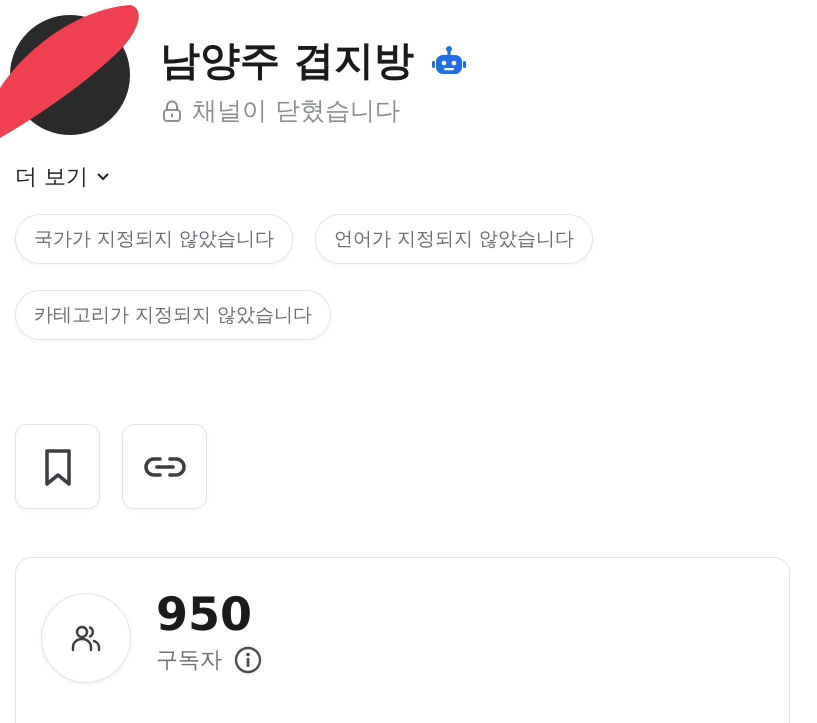 Image resolution: width=817 pixels, height=723 pixels. What do you see at coordinates (103, 177) in the screenshot?
I see `chevron-icon` at bounding box center [103, 177].